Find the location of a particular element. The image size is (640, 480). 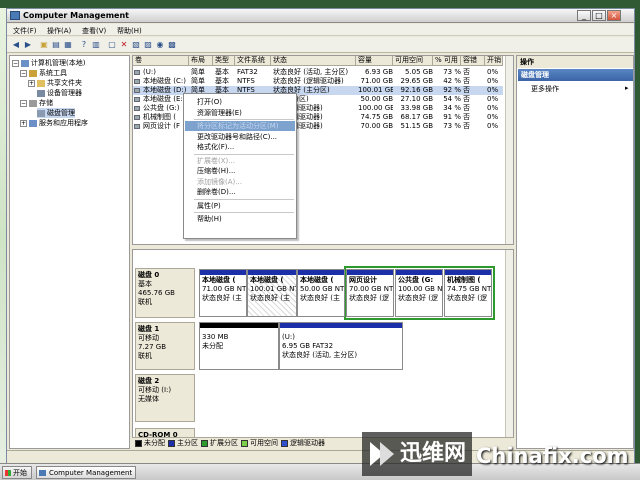

tree-item-label: 存储 is located at coordinates (46, 103).